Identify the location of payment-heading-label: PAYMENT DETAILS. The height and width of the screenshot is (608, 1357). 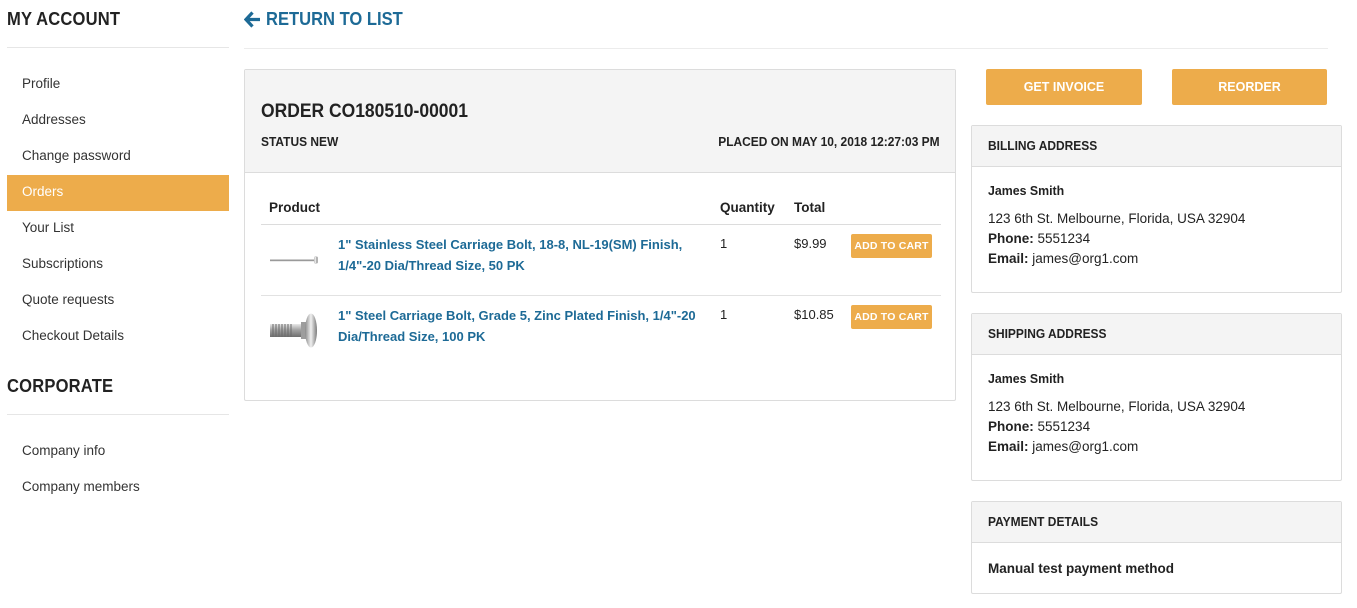
(1043, 521).